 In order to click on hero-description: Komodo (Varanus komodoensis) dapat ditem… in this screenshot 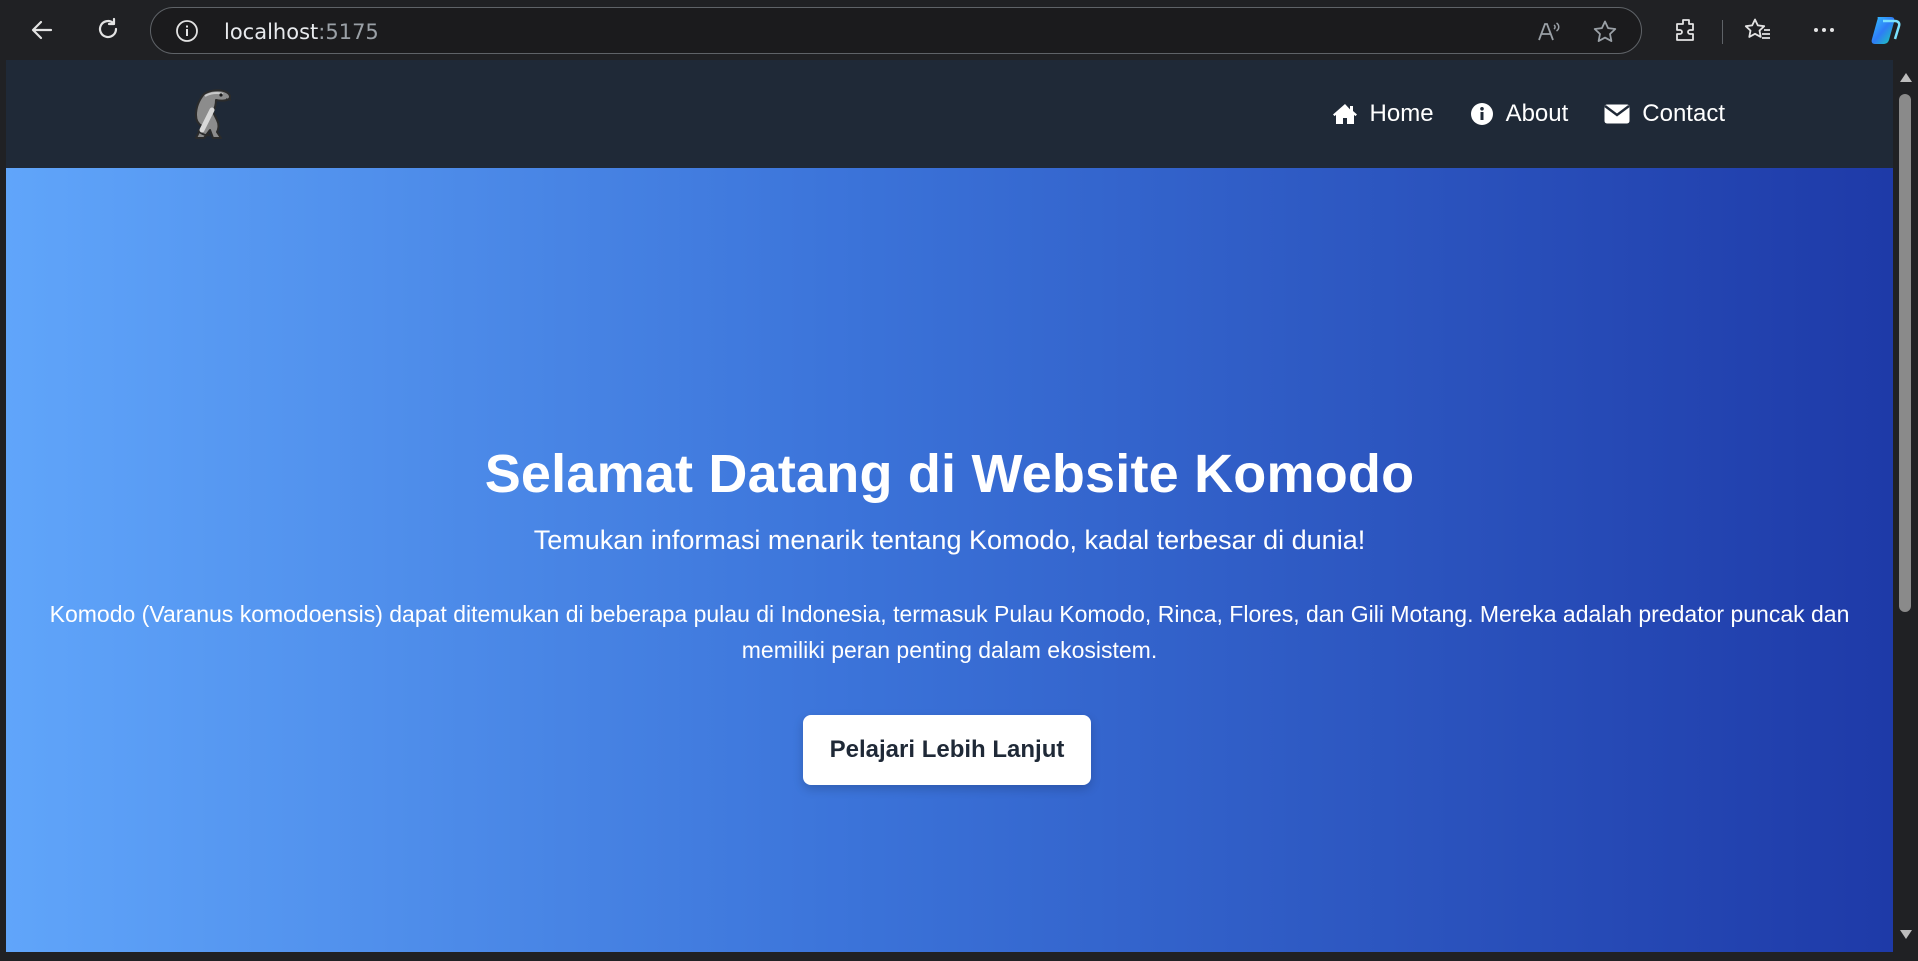, I will do `click(949, 632)`.